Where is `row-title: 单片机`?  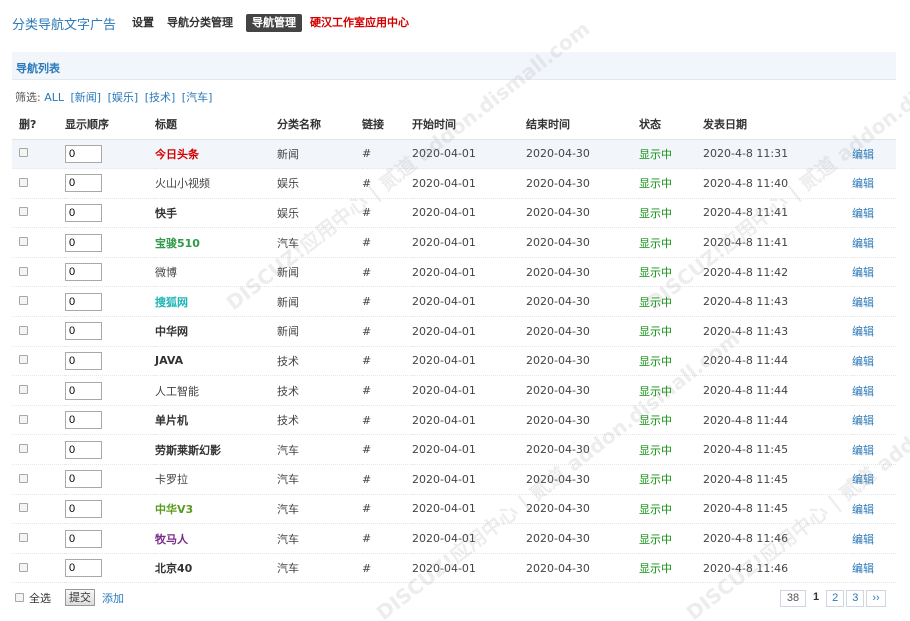 row-title: 单片机 is located at coordinates (171, 421).